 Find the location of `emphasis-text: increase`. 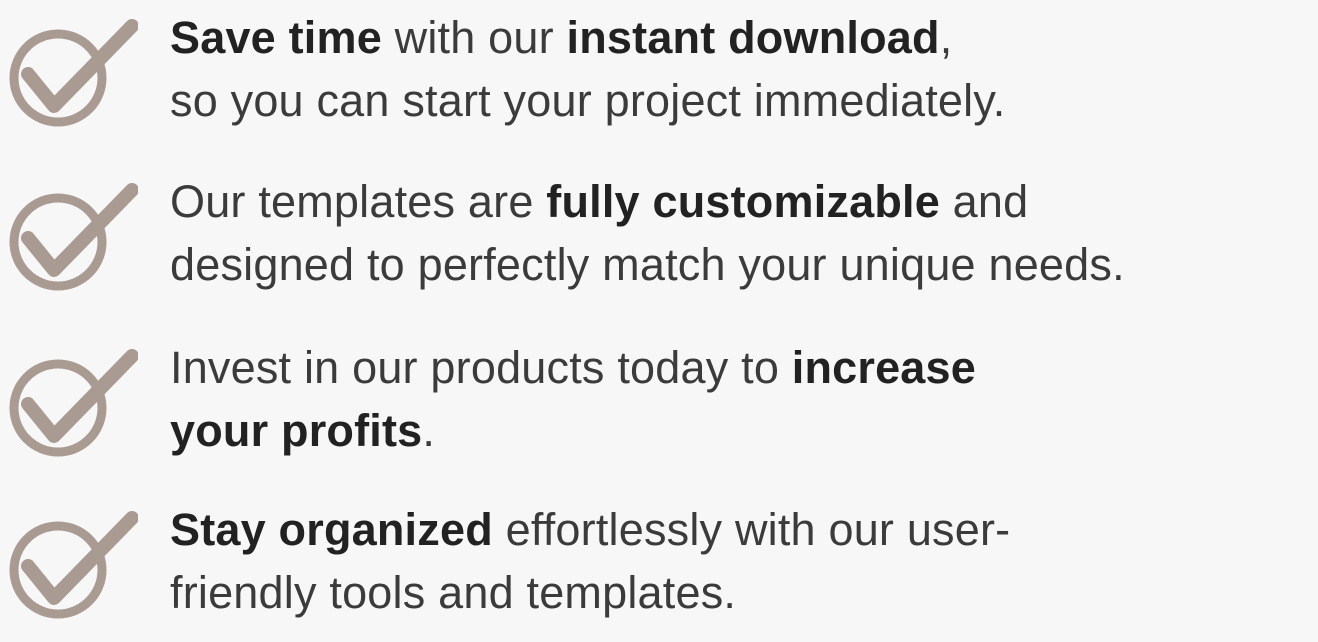

emphasis-text: increase is located at coordinates (883, 367).